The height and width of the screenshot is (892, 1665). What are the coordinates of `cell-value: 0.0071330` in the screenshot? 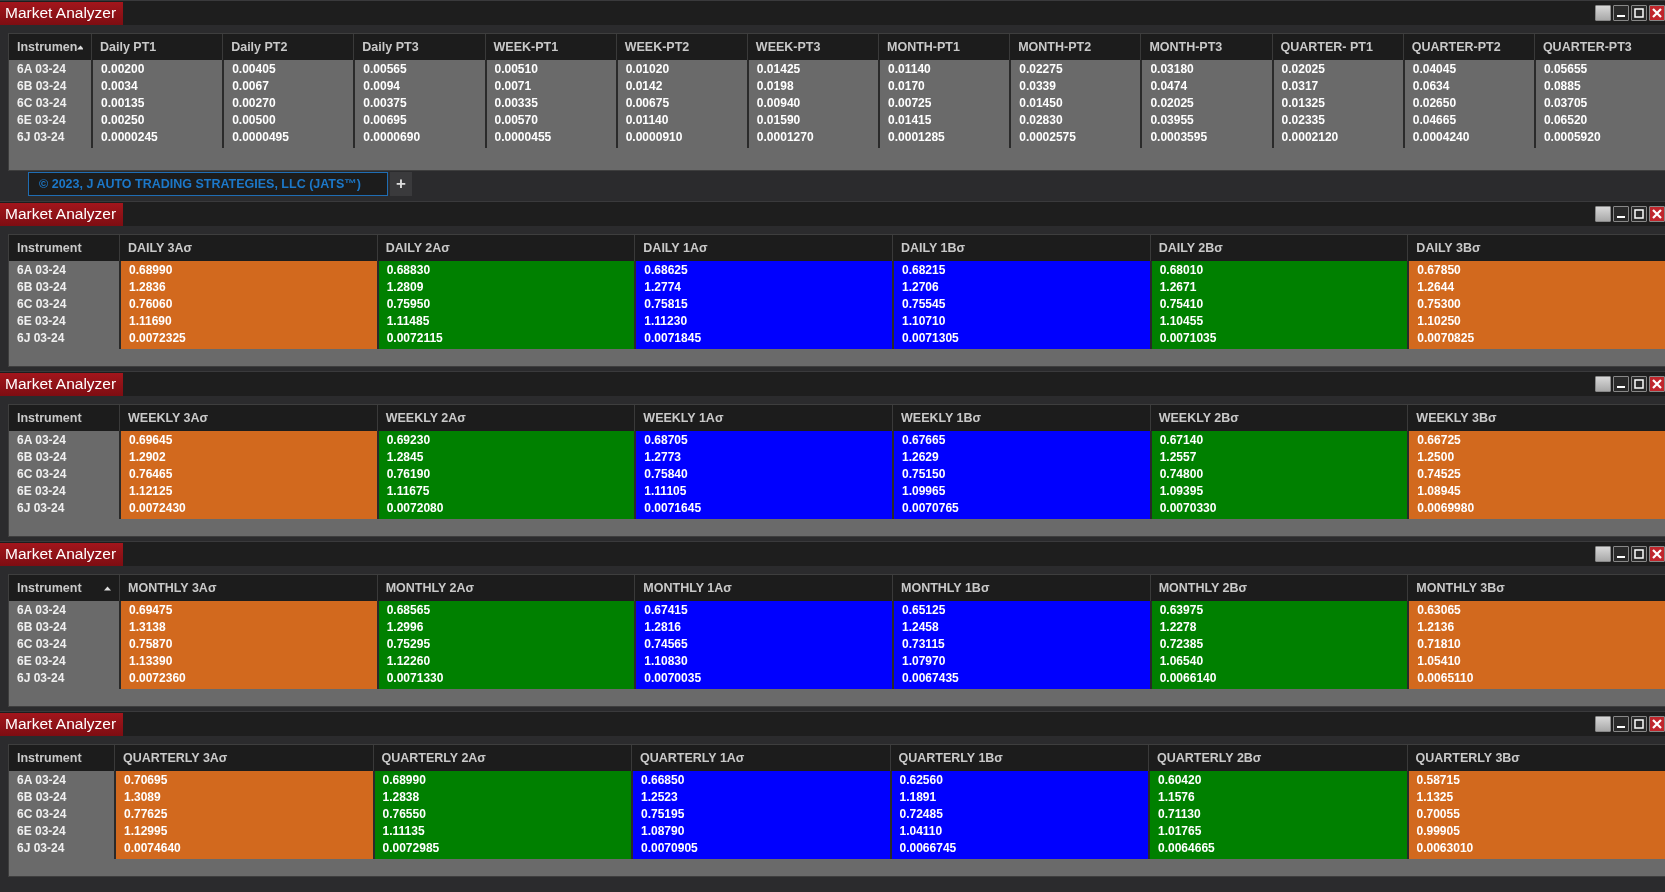 It's located at (415, 678).